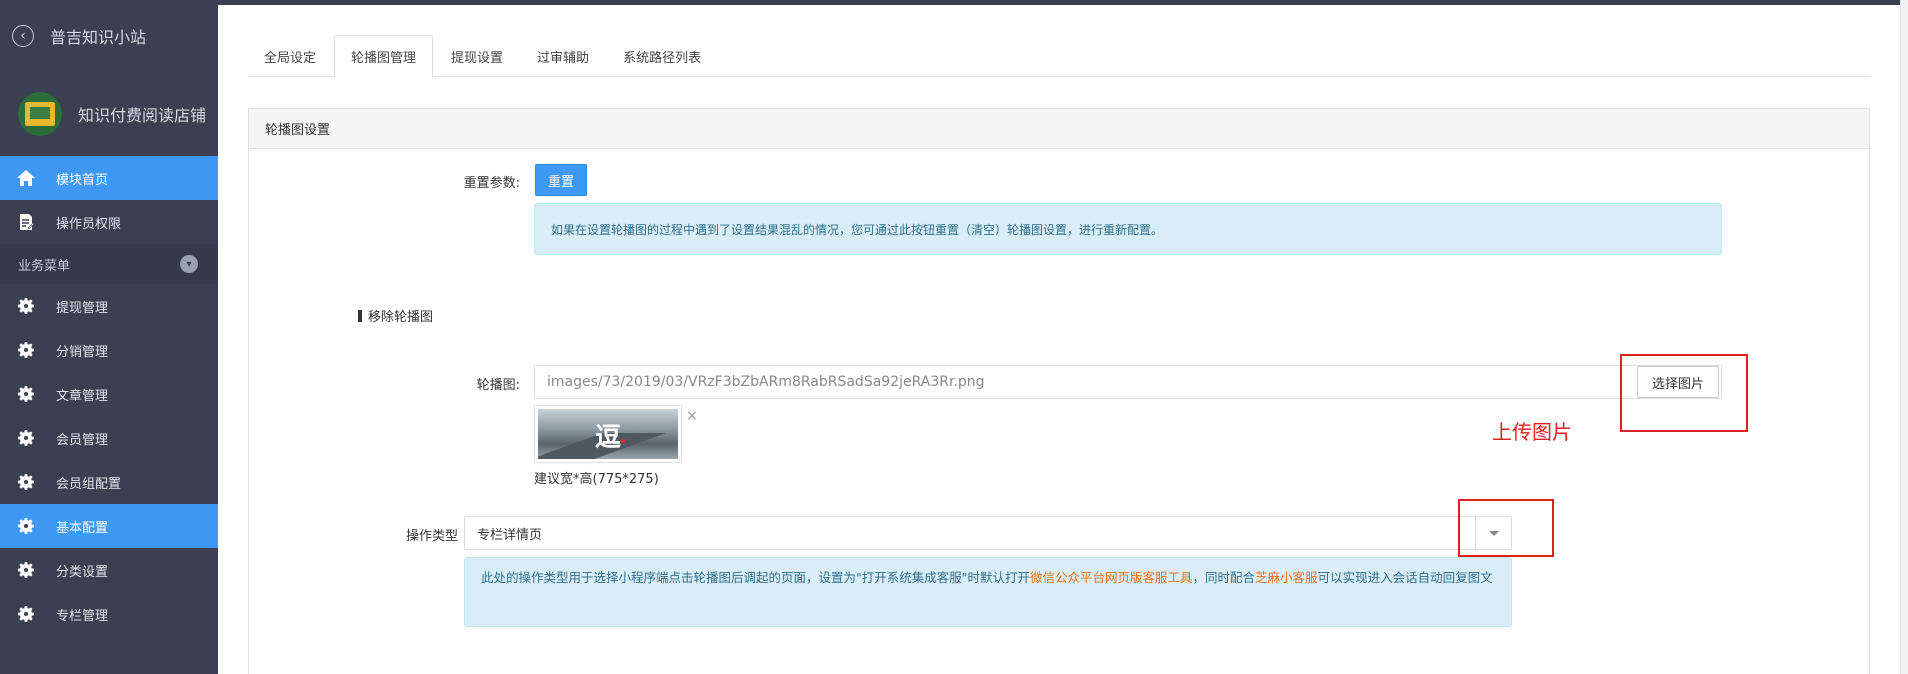  What do you see at coordinates (1111, 577) in the screenshot?
I see `wechat-service-tool-link: 微信公众平台网页版客服工具` at bounding box center [1111, 577].